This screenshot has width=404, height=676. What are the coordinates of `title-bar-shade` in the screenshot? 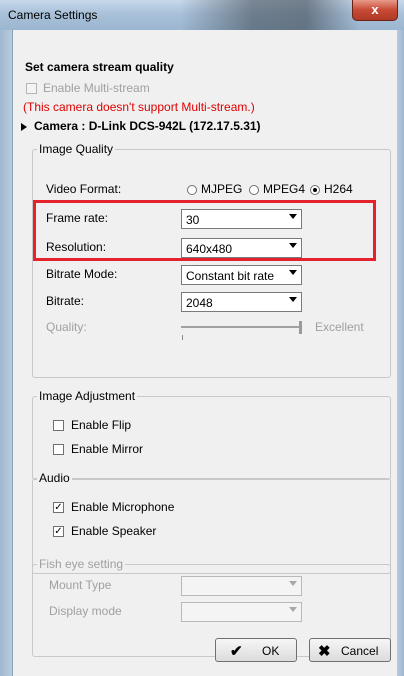 It's located at (270, 15).